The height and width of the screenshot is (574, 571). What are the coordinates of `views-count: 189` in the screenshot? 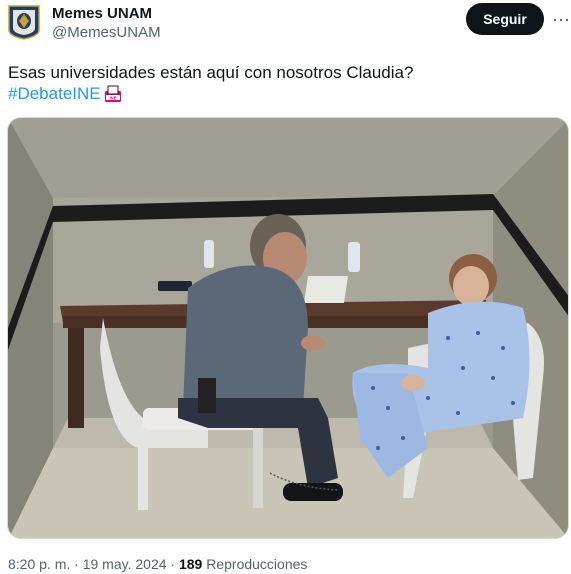 It's located at (190, 564).